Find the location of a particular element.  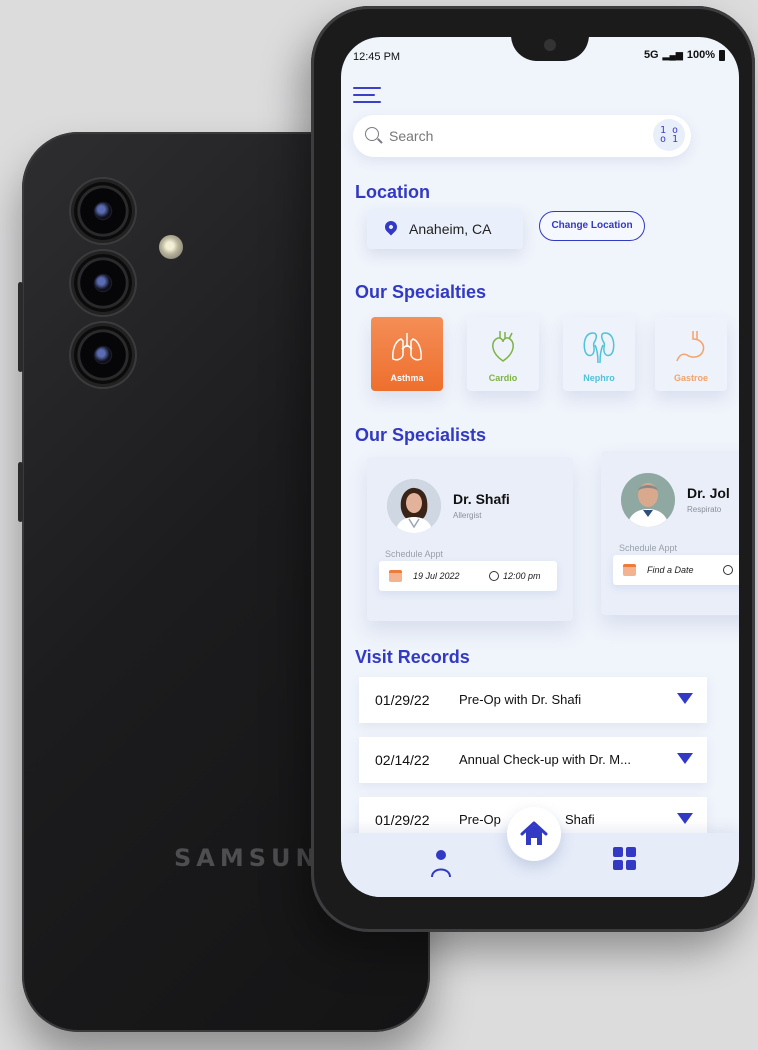

record-description: Pre-Op with Dr. Shafi is located at coordinates (520, 699).